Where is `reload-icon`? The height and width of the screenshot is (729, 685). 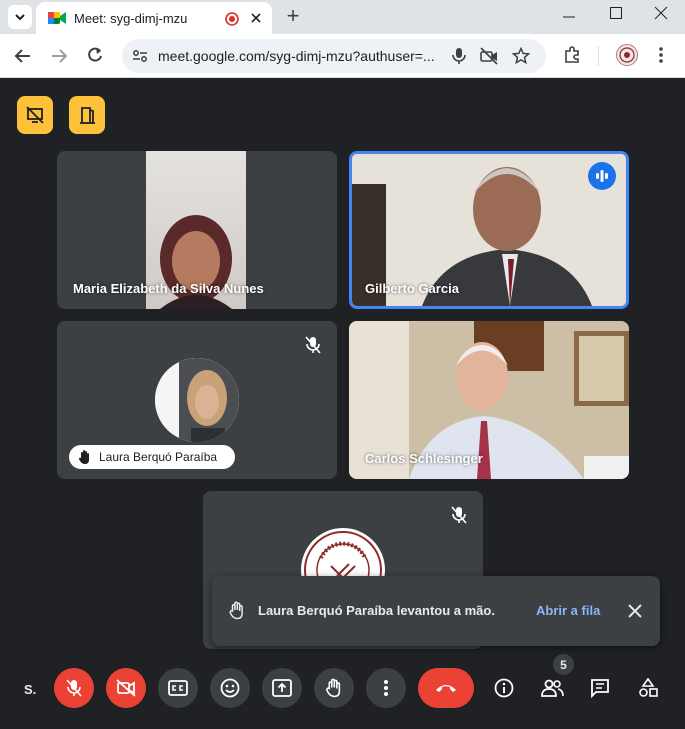
reload-icon is located at coordinates (95, 57).